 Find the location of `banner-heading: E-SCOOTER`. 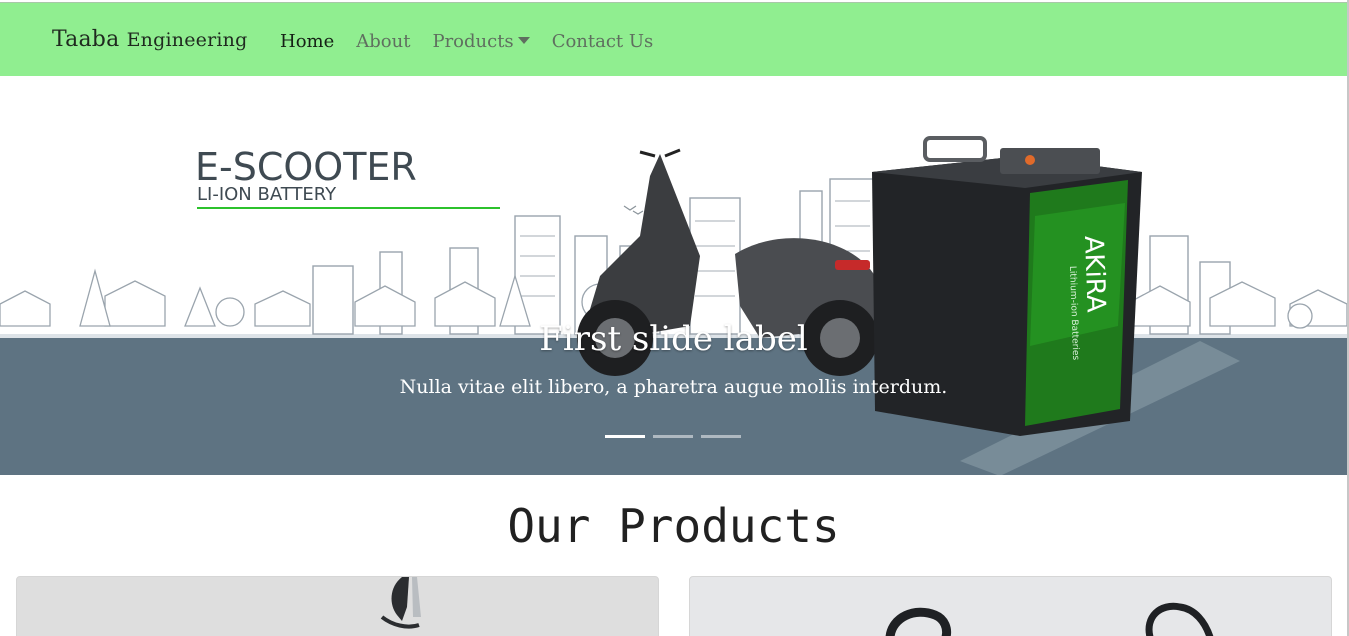

banner-heading: E-SCOOTER is located at coordinates (306, 167).